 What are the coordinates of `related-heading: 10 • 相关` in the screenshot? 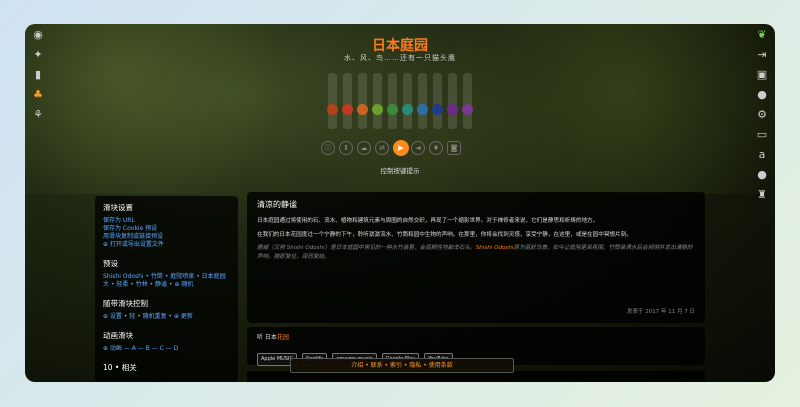 It's located at (120, 367).